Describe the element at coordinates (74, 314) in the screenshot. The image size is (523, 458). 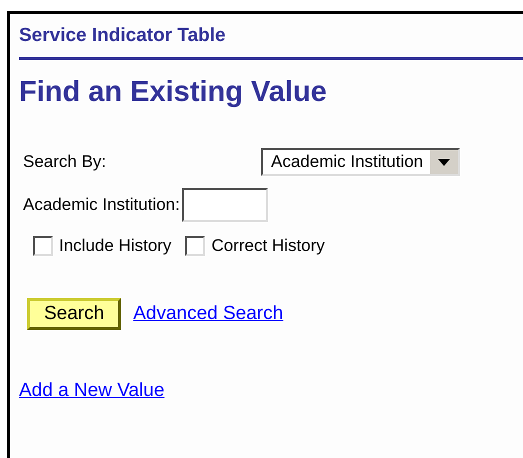
I see `search-button: Search` at that location.